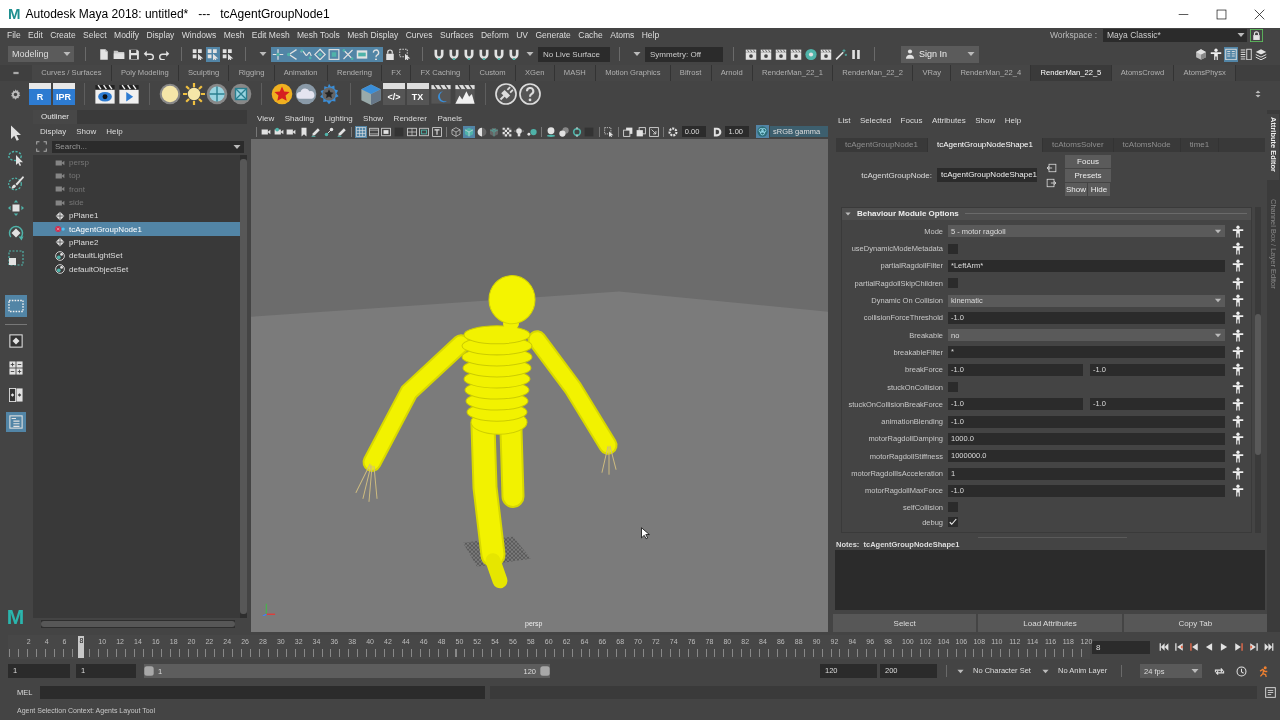 The image size is (1280, 720). Describe the element at coordinates (1051, 167) in the screenshot. I see `arrow-into-box-icon` at that location.